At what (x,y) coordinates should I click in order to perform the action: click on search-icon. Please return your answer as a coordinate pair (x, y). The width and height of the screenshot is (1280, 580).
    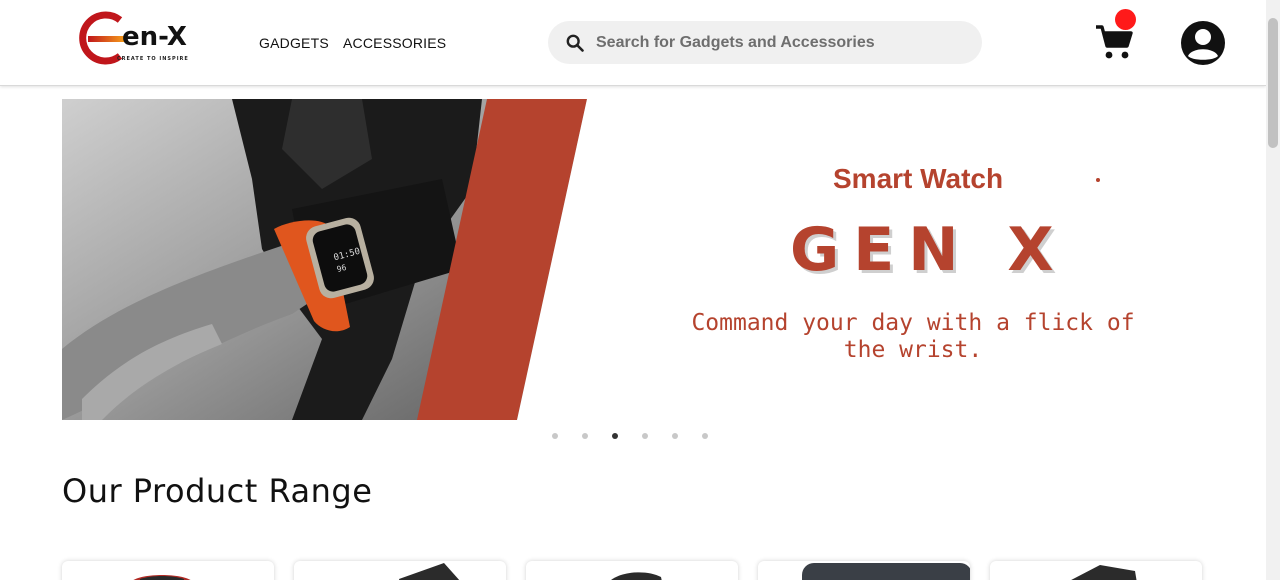
    Looking at the image, I should click on (575, 43).